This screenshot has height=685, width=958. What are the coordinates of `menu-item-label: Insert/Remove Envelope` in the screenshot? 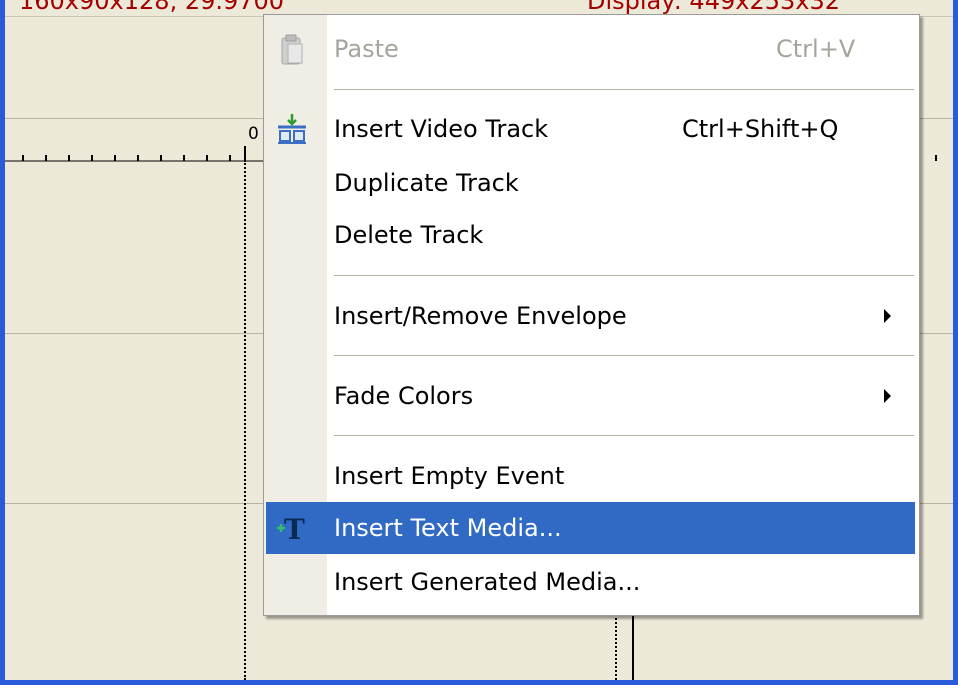 It's located at (480, 316).